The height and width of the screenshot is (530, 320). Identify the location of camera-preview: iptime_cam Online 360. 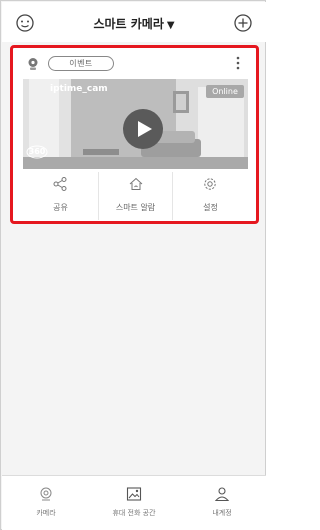
(135, 124).